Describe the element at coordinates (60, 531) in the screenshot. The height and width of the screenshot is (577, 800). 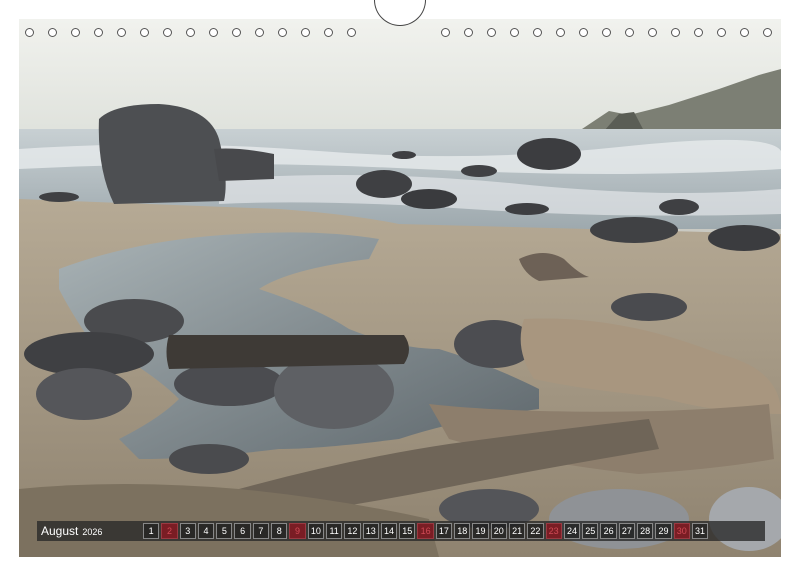
I see `month-name: August` at that location.